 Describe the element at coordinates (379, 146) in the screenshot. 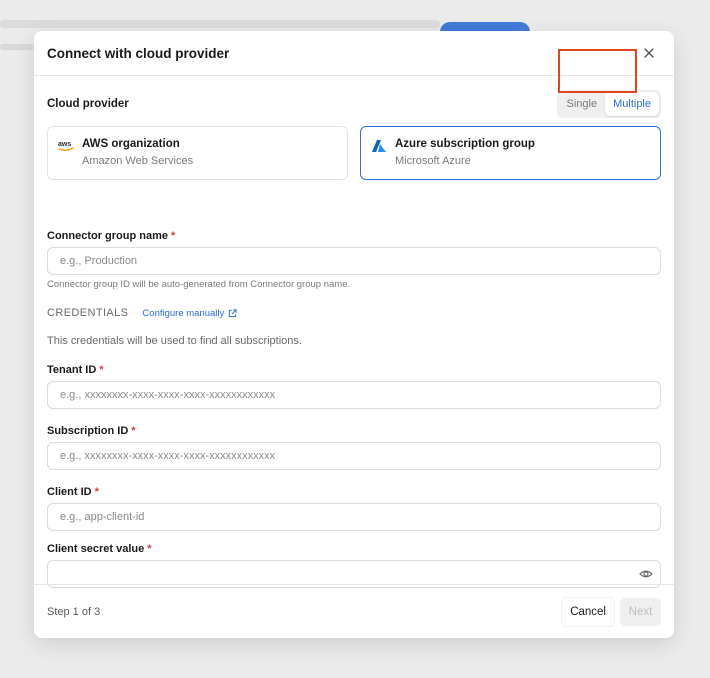

I see `azure-logo-icon` at that location.